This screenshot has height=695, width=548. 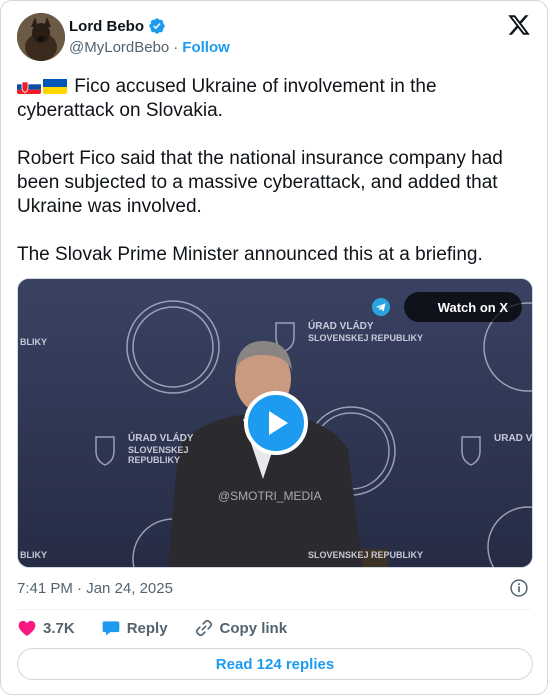 What do you see at coordinates (206, 47) in the screenshot?
I see `follow-button: Follow` at bounding box center [206, 47].